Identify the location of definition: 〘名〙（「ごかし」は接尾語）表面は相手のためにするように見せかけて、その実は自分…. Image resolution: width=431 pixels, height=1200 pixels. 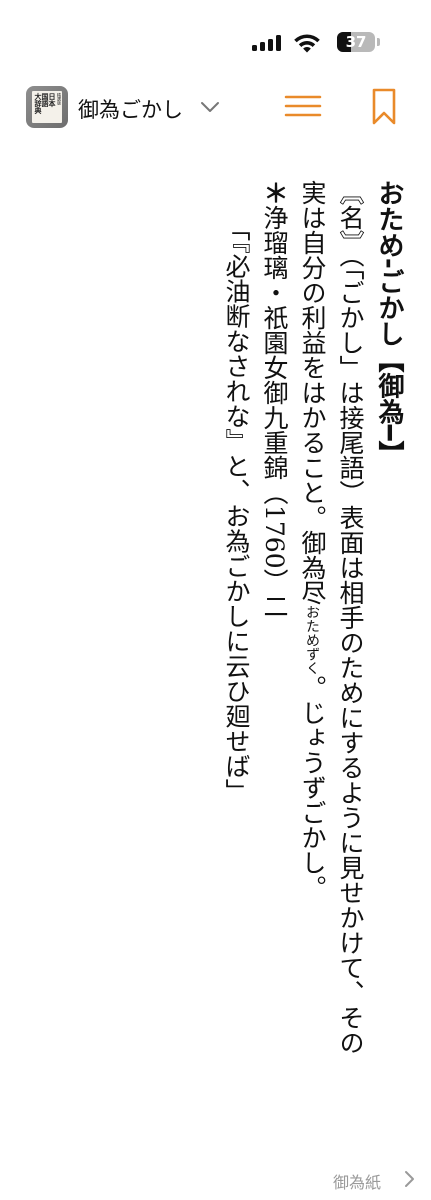
(331, 620).